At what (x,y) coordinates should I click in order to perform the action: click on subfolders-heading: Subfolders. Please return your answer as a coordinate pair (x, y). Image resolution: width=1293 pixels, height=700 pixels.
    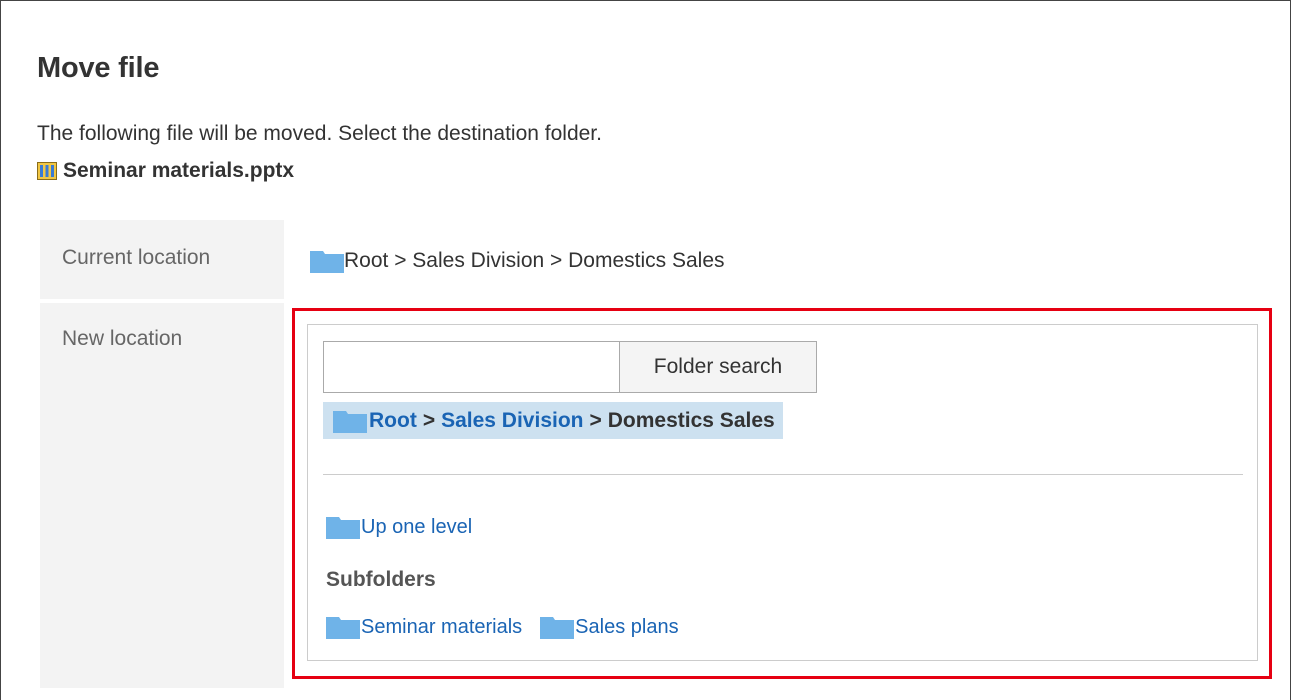
    Looking at the image, I should click on (381, 579).